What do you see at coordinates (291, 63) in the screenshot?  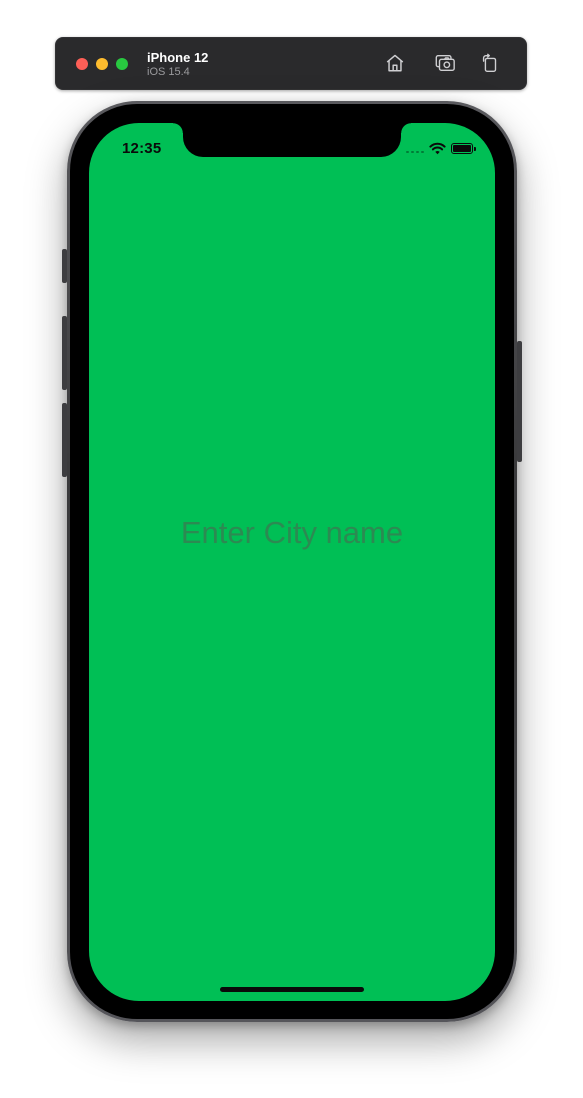 I see `simulator-titlebar: iPhone 12 iOS 15.4` at bounding box center [291, 63].